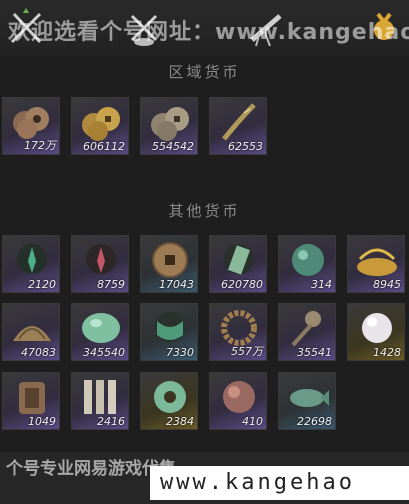 Image resolution: width=409 pixels, height=504 pixels. Describe the element at coordinates (252, 421) in the screenshot. I see `currency-count: 410` at that location.